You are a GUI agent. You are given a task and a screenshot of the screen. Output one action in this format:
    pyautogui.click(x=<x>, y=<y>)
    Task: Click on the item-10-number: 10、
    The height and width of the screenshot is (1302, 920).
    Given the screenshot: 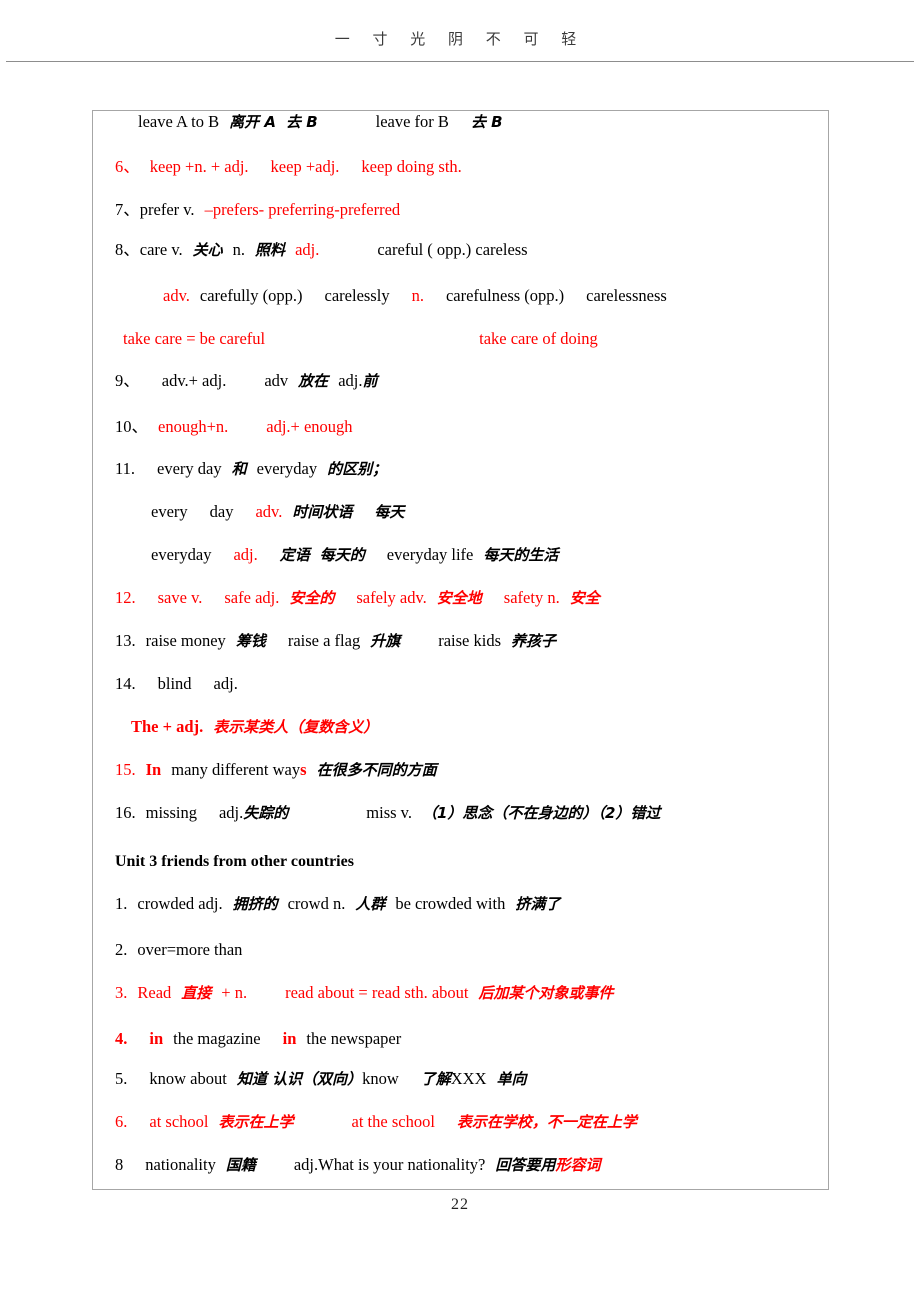 What is the action you would take?
    pyautogui.click(x=131, y=426)
    